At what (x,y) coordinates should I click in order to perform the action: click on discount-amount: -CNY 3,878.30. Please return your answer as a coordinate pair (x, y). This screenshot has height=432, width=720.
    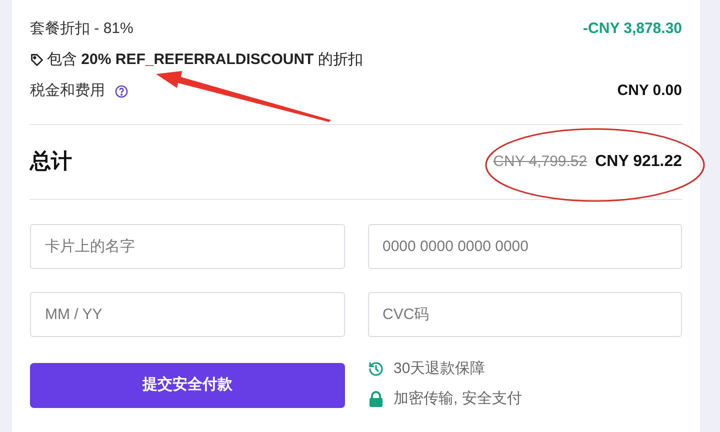
    Looking at the image, I should click on (632, 28).